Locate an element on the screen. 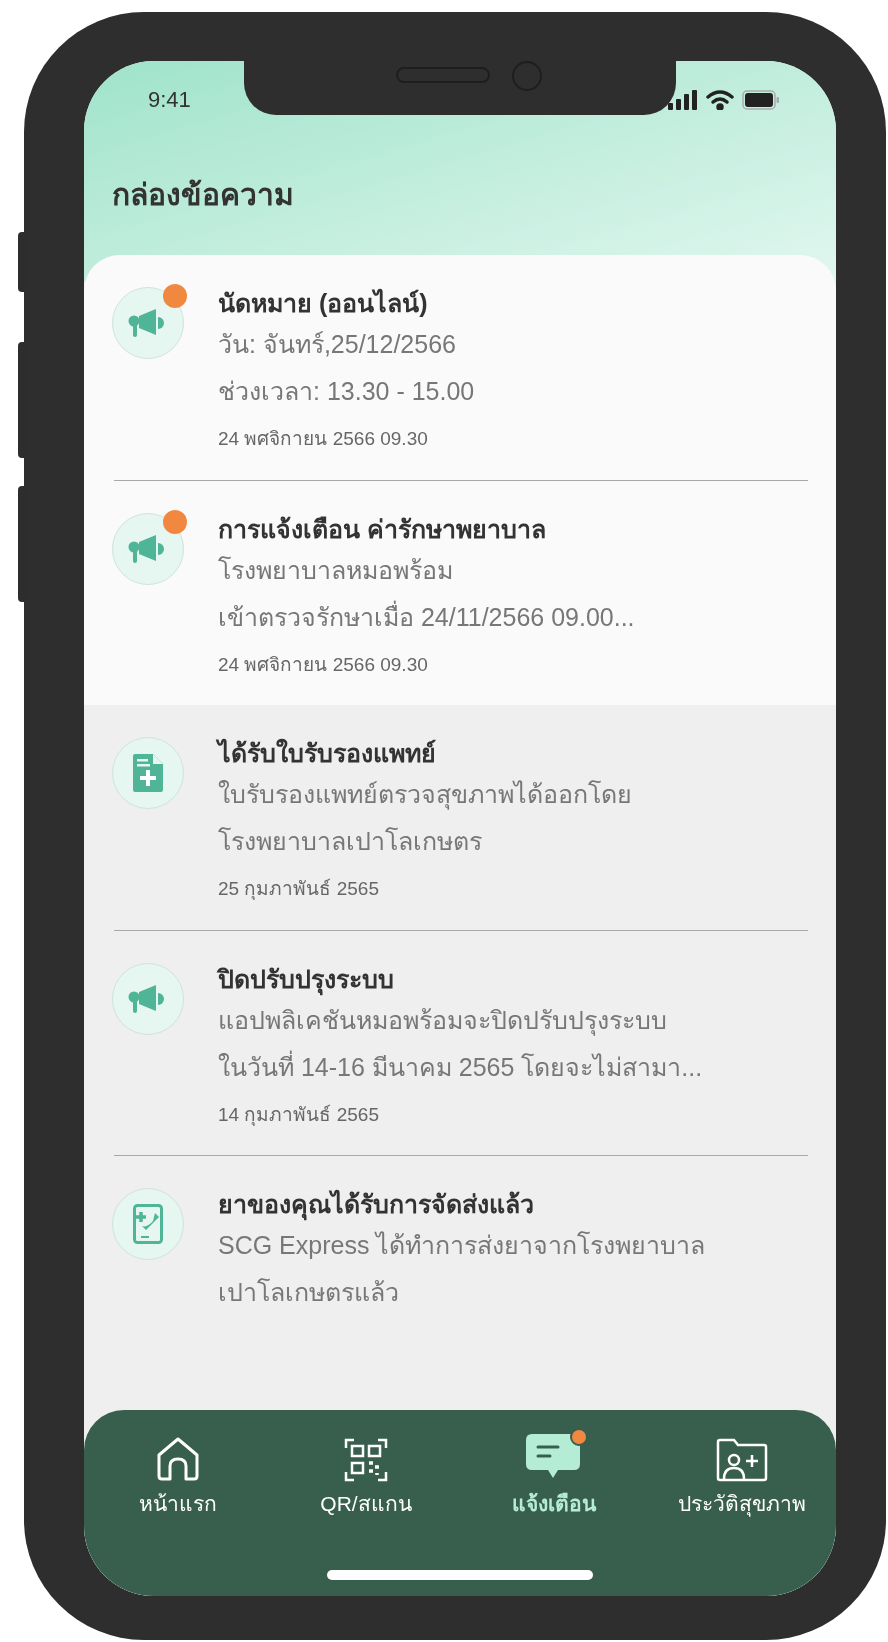 The image size is (888, 1642). message-item: การแจ้งเตือน ค่ารักษาพยาบาล โรงพยาบาลหมอพร้อม เข้าตรวจรักษาเมื่อ 24/11/2566 09.00... 24 พศจิกายน 2566 09.30 is located at coordinates (460, 592).